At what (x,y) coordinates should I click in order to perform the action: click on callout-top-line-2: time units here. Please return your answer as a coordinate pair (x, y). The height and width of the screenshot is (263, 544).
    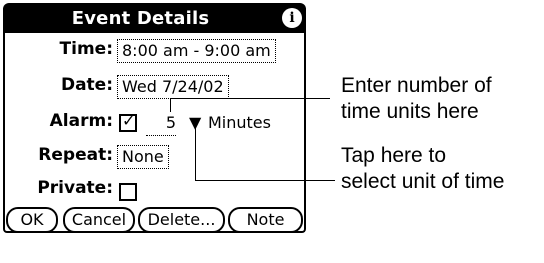
    Looking at the image, I should click on (410, 111).